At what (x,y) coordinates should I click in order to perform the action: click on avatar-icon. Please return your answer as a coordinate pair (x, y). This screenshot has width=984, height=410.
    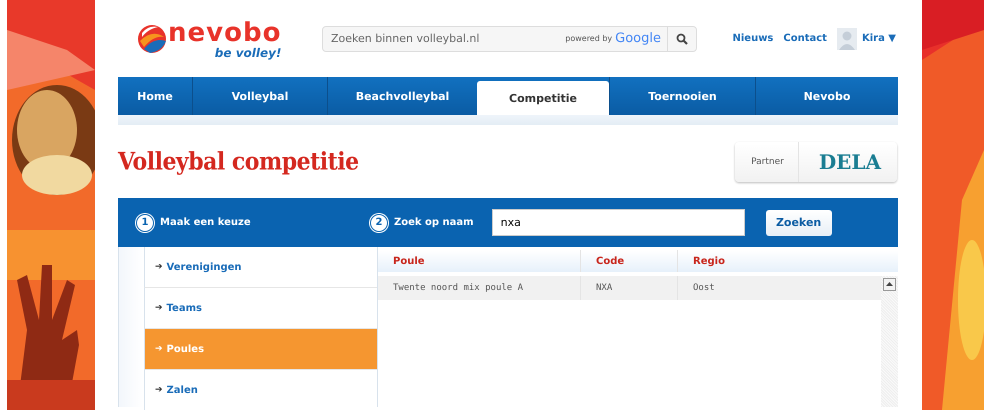
    Looking at the image, I should click on (846, 39).